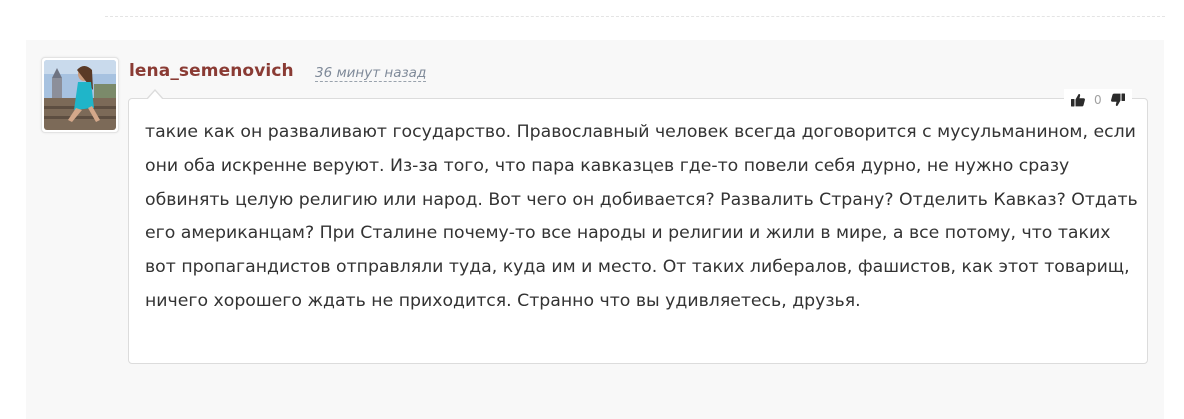  What do you see at coordinates (1078, 100) in the screenshot?
I see `thumbs-up-icon` at bounding box center [1078, 100].